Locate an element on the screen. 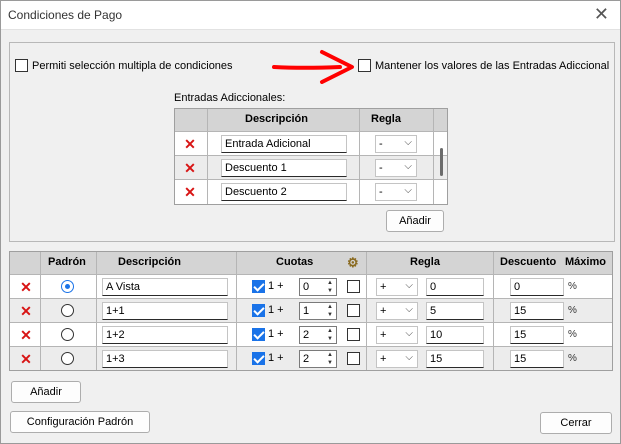 The width and height of the screenshot is (621, 444). col-max: Máximo is located at coordinates (585, 262).